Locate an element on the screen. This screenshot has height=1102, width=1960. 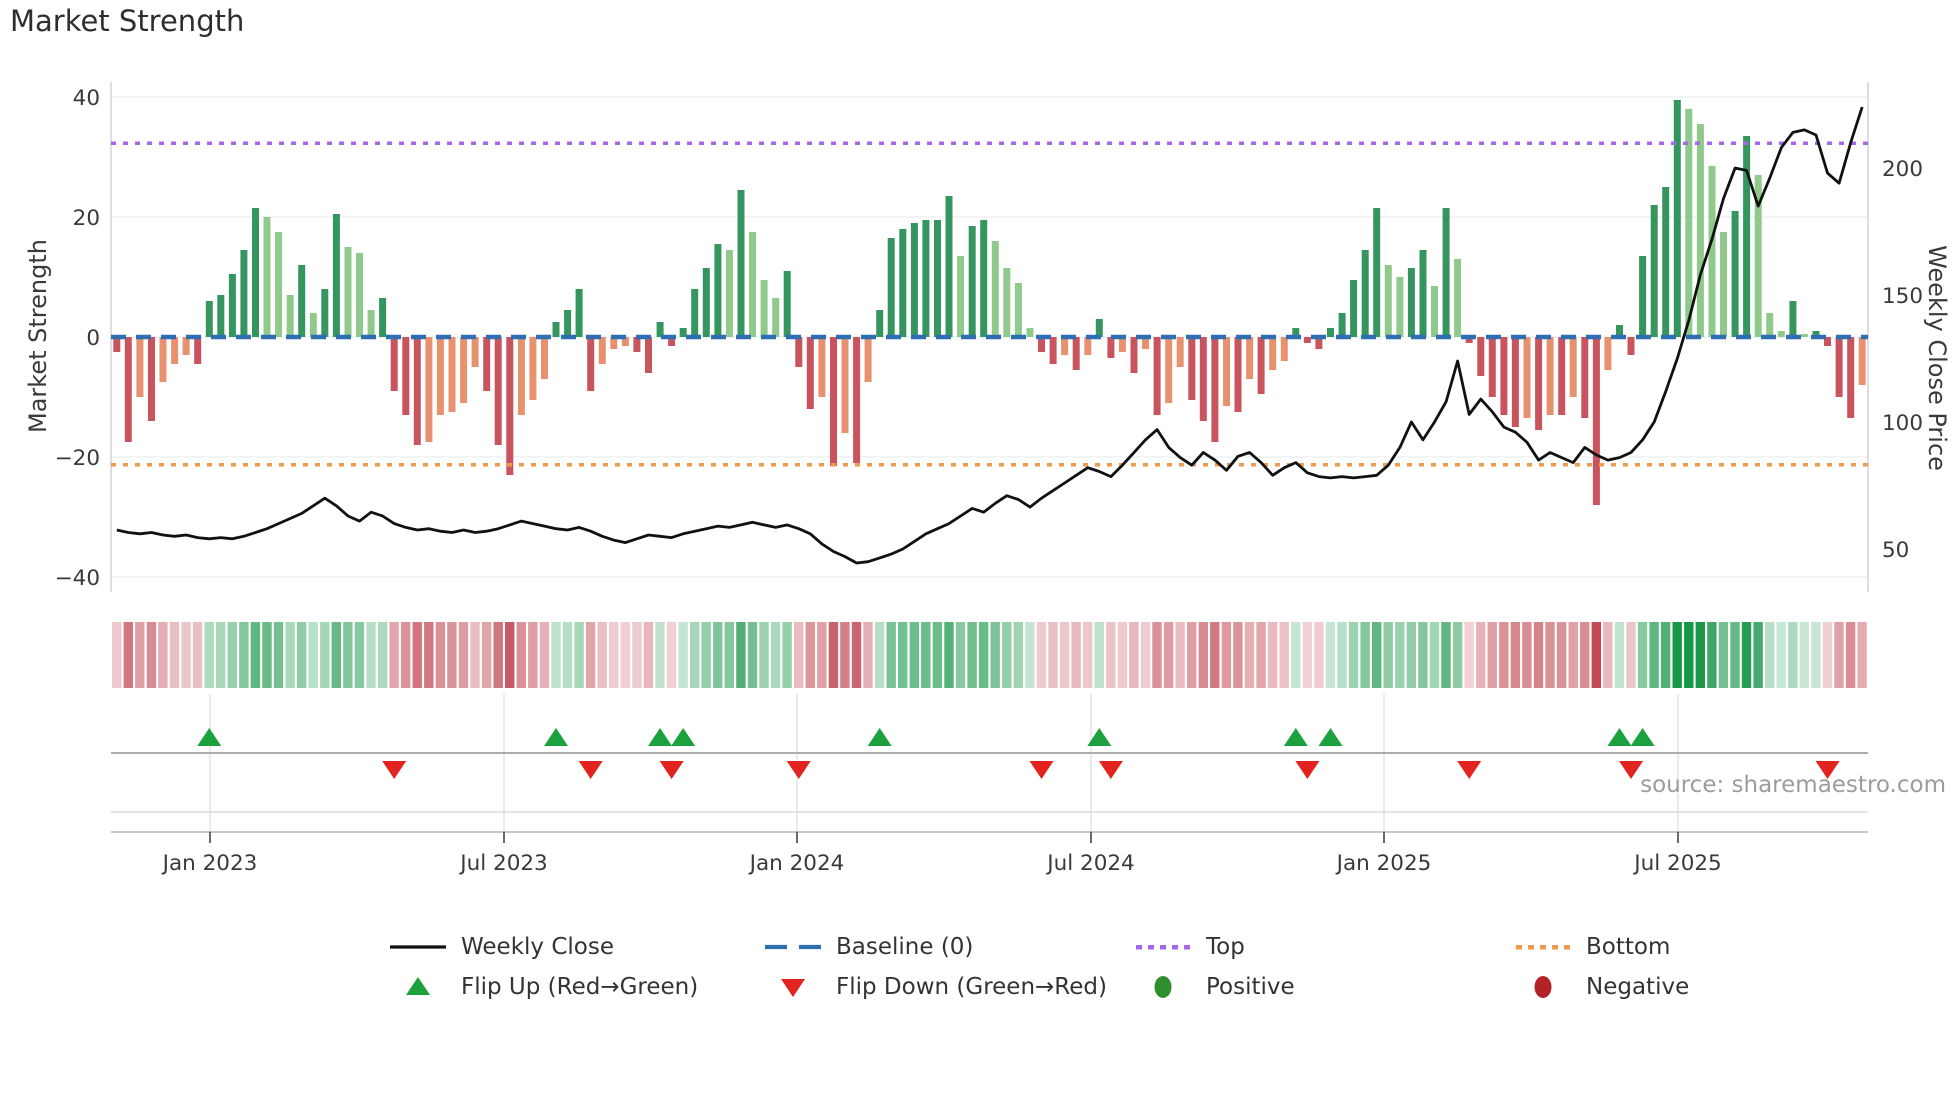
legend-label: Bottom is located at coordinates (1628, 947).